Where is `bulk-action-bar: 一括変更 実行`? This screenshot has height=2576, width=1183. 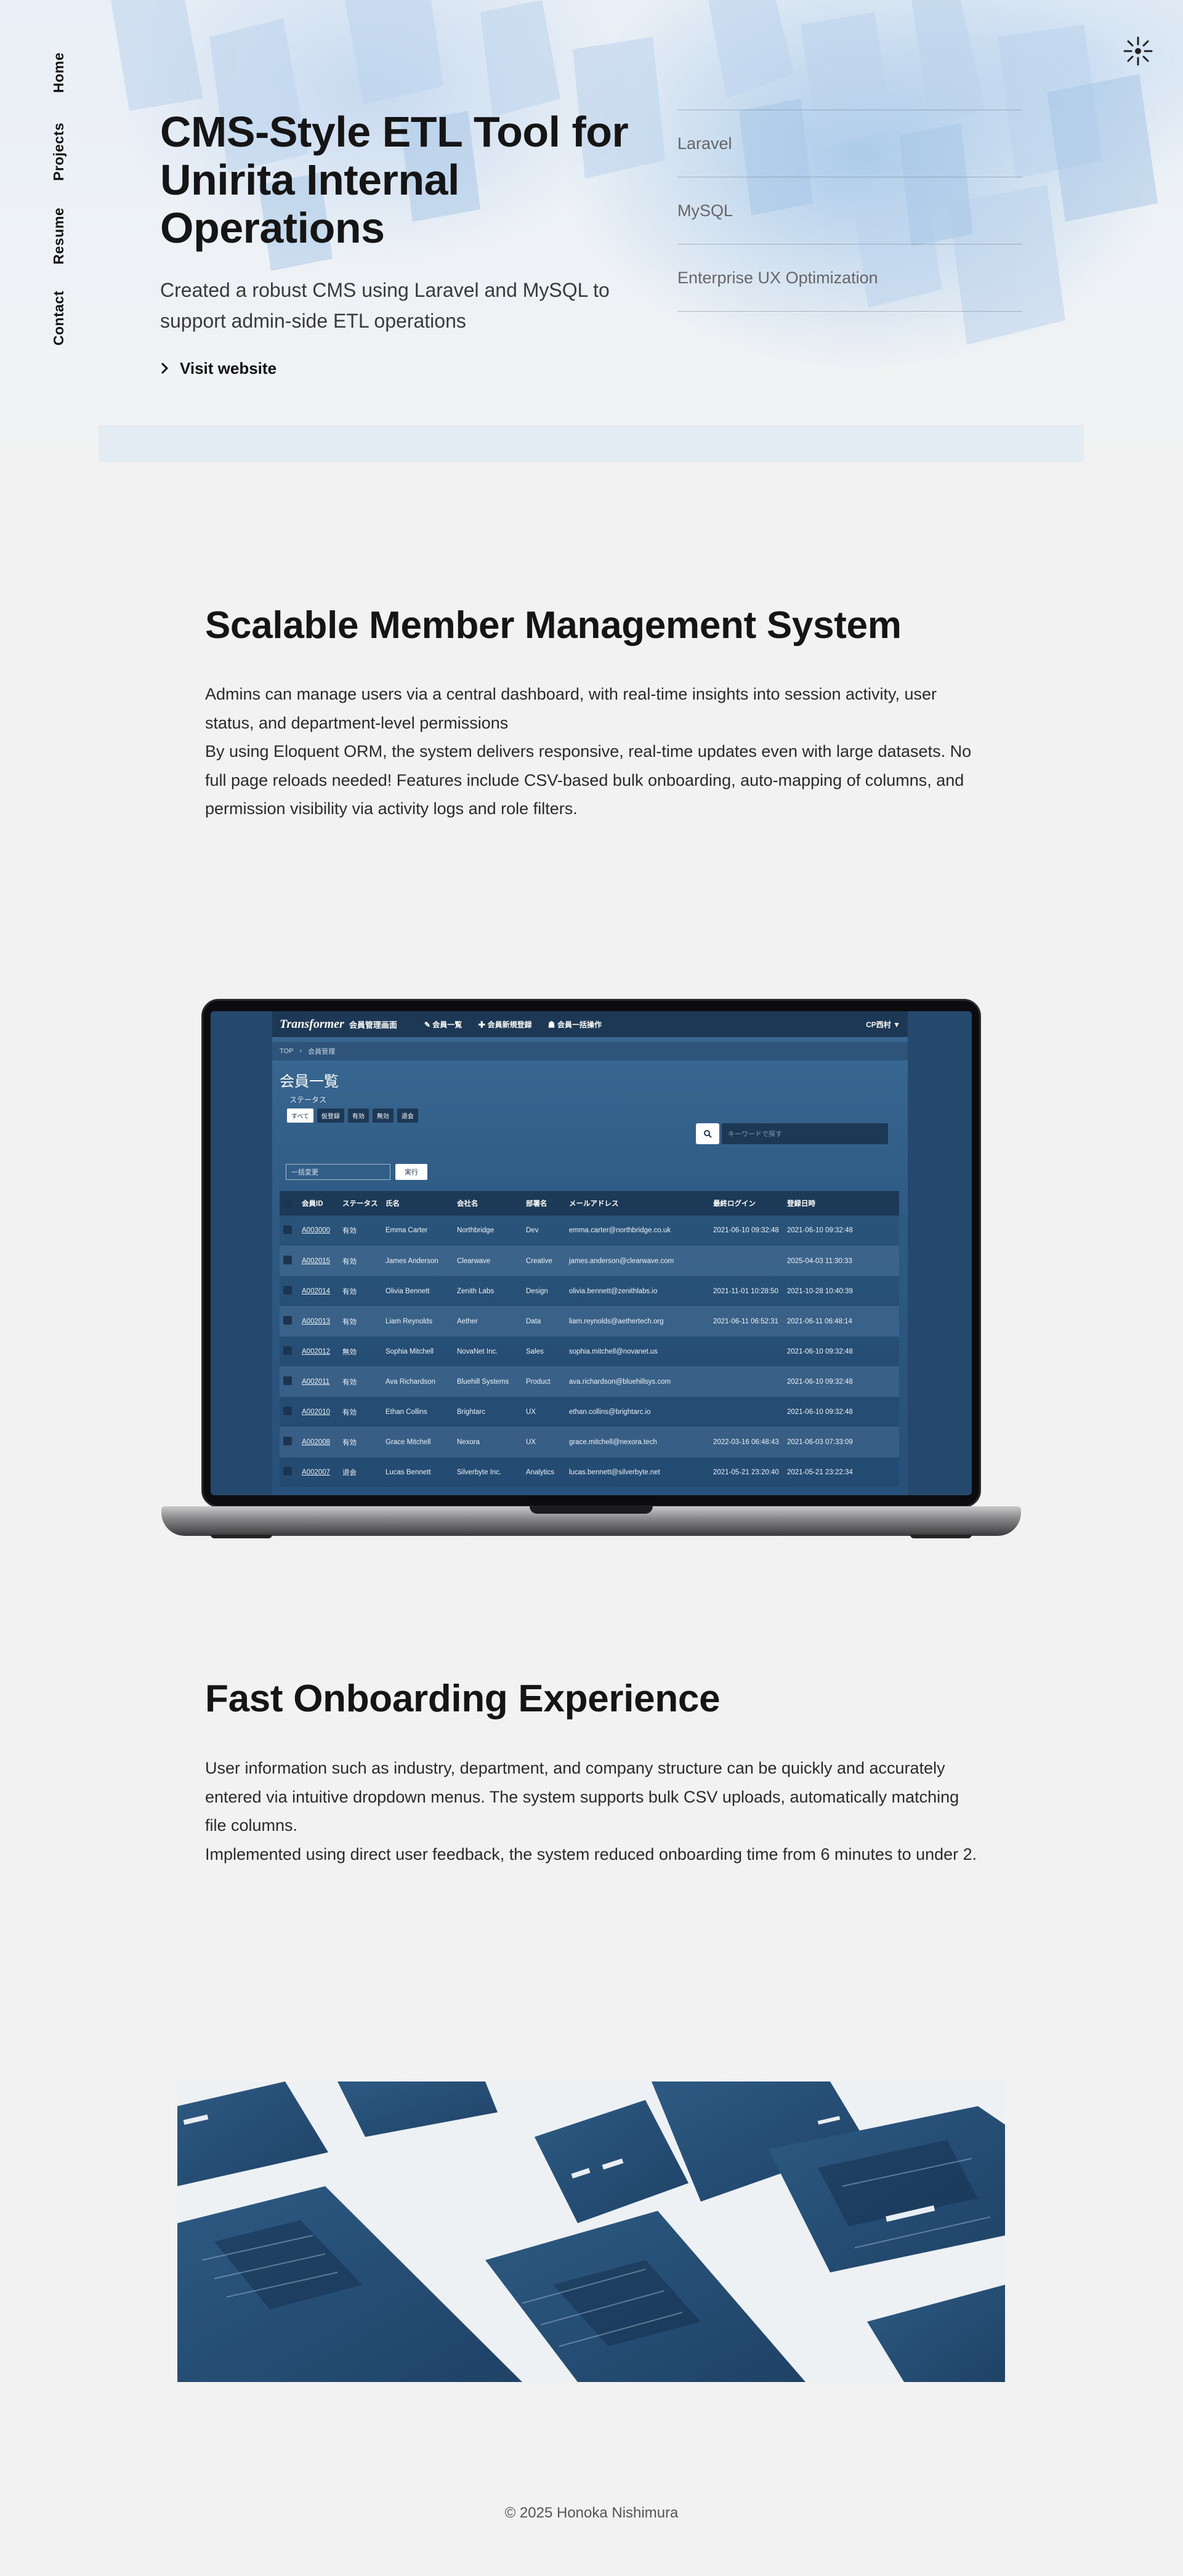
bulk-action-bar: 一括変更 実行 is located at coordinates (356, 1172).